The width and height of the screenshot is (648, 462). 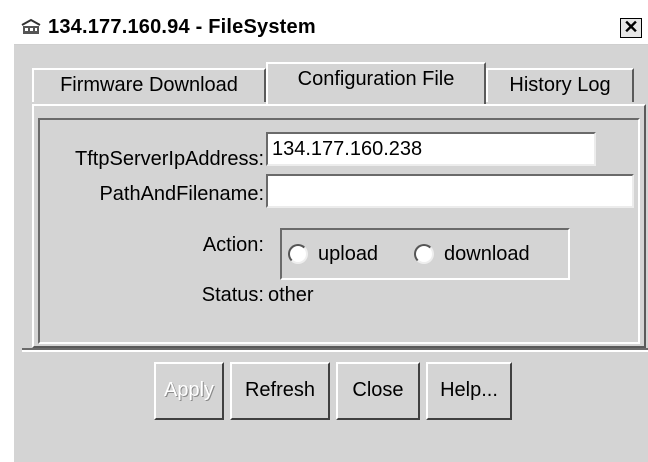 I want to click on upload-radio, so click(x=298, y=254).